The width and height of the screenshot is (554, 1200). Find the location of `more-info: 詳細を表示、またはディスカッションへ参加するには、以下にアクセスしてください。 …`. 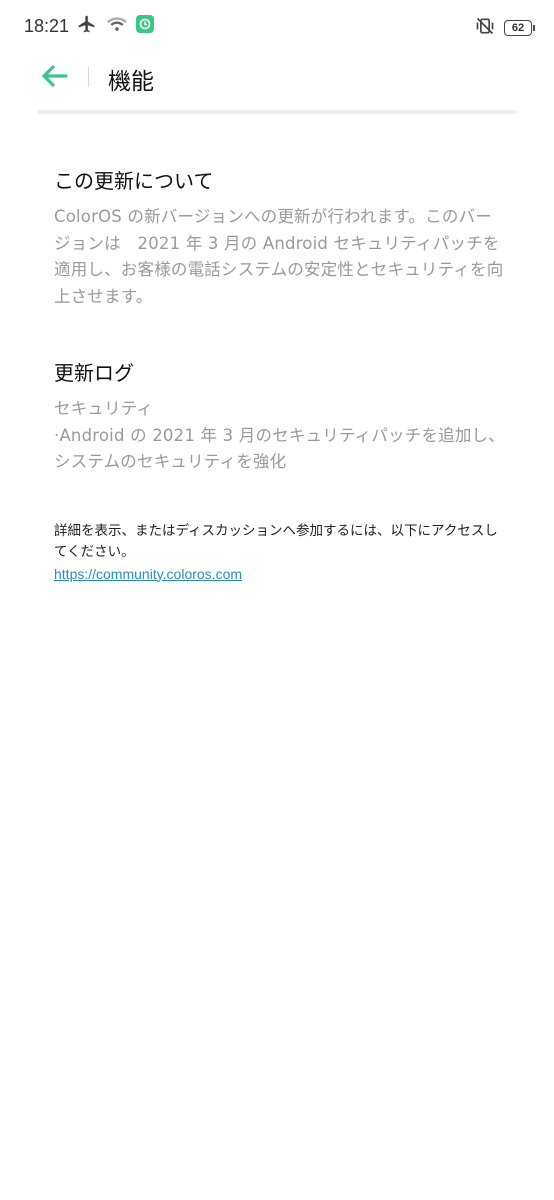

more-info: 詳細を表示、またはディスカッションへ参加するには、以下にアクセスしてください。 … is located at coordinates (280, 553).